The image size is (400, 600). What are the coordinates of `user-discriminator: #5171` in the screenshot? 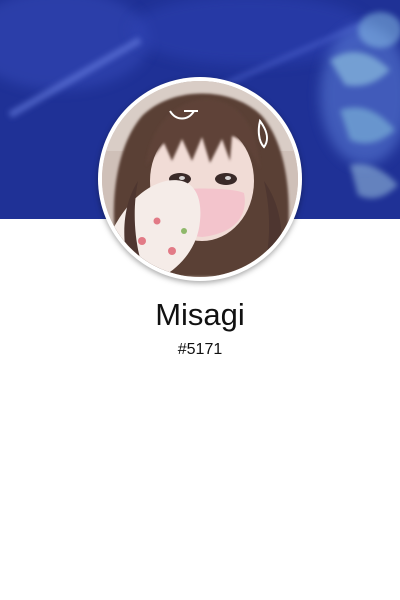 It's located at (200, 349).